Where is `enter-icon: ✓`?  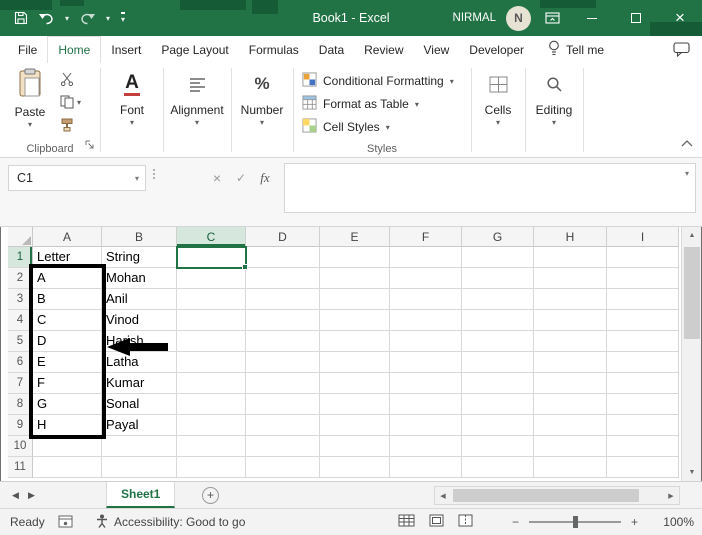 enter-icon: ✓ is located at coordinates (241, 178).